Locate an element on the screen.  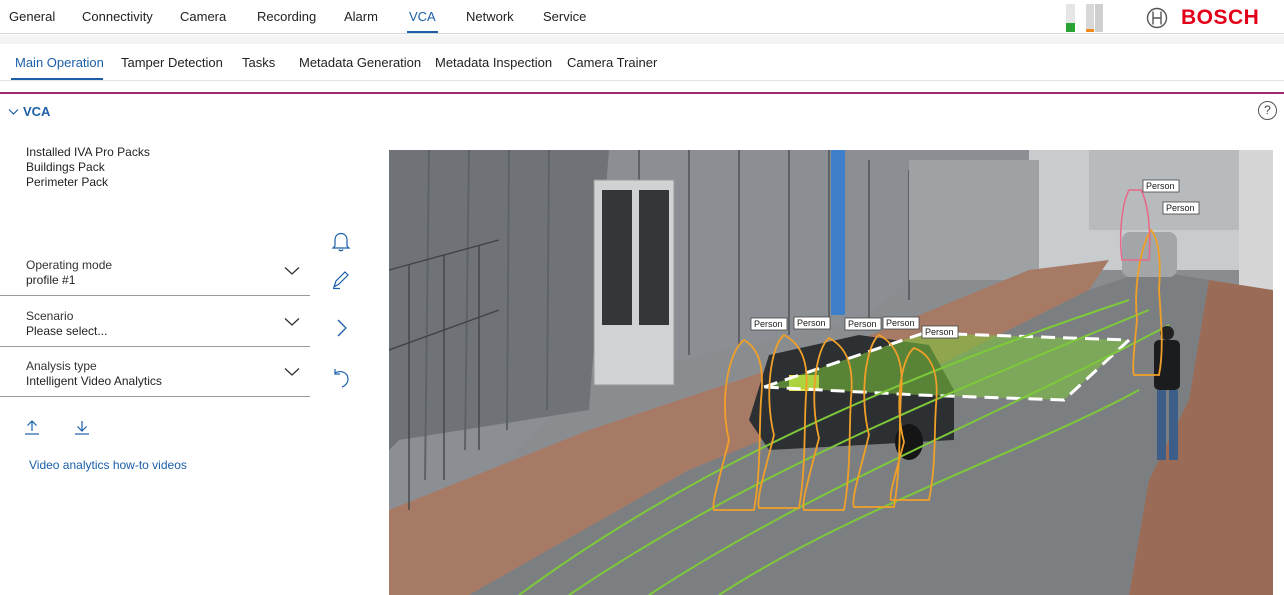
tab-alarm: Alarm is located at coordinates (361, 16).